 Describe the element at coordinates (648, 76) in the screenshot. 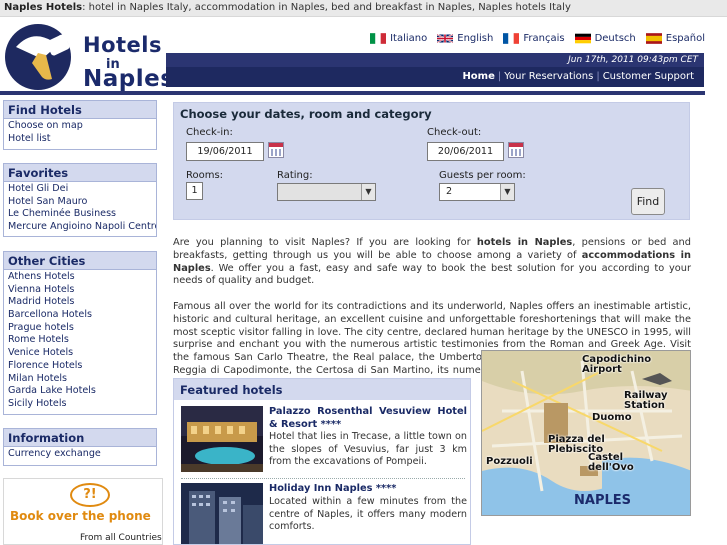

I see `nav-support-link: Customer Support` at that location.